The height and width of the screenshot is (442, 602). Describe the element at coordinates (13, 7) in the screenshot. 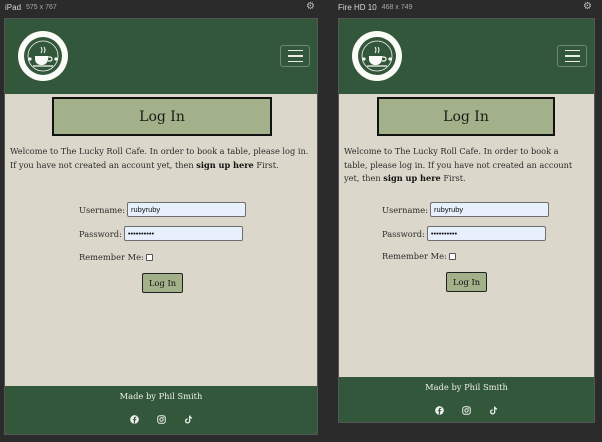

I see `device-name: iPad` at that location.